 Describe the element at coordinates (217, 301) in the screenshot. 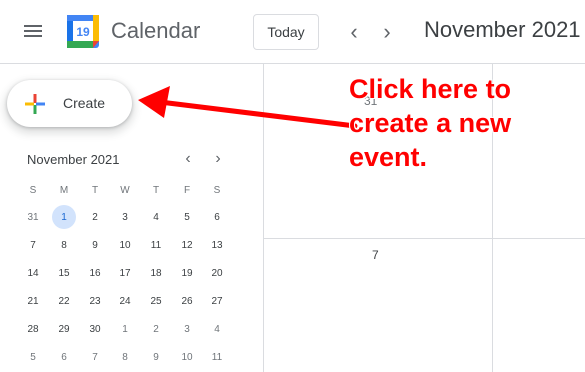

I see `mini-calendar-day: 27` at that location.